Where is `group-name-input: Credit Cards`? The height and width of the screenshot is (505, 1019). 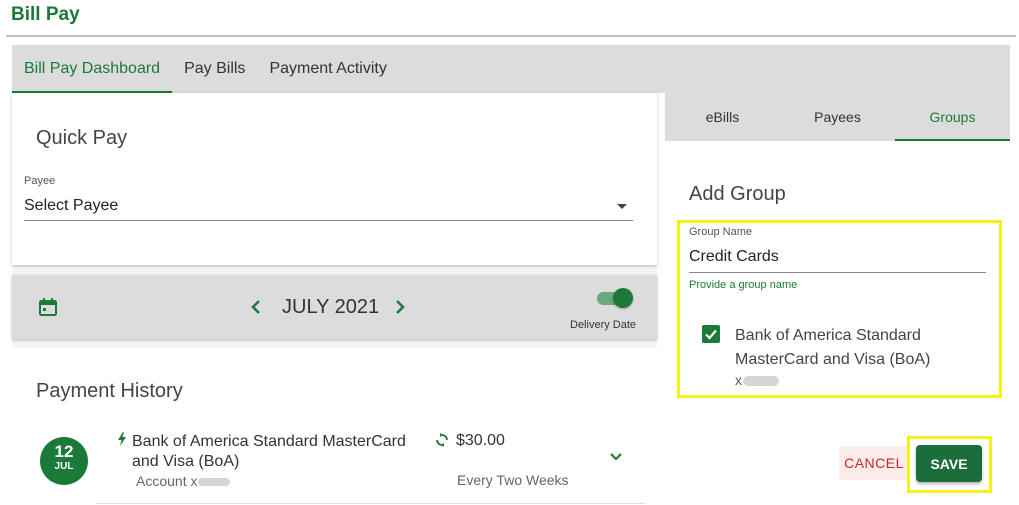 group-name-input: Credit Cards is located at coordinates (837, 258).